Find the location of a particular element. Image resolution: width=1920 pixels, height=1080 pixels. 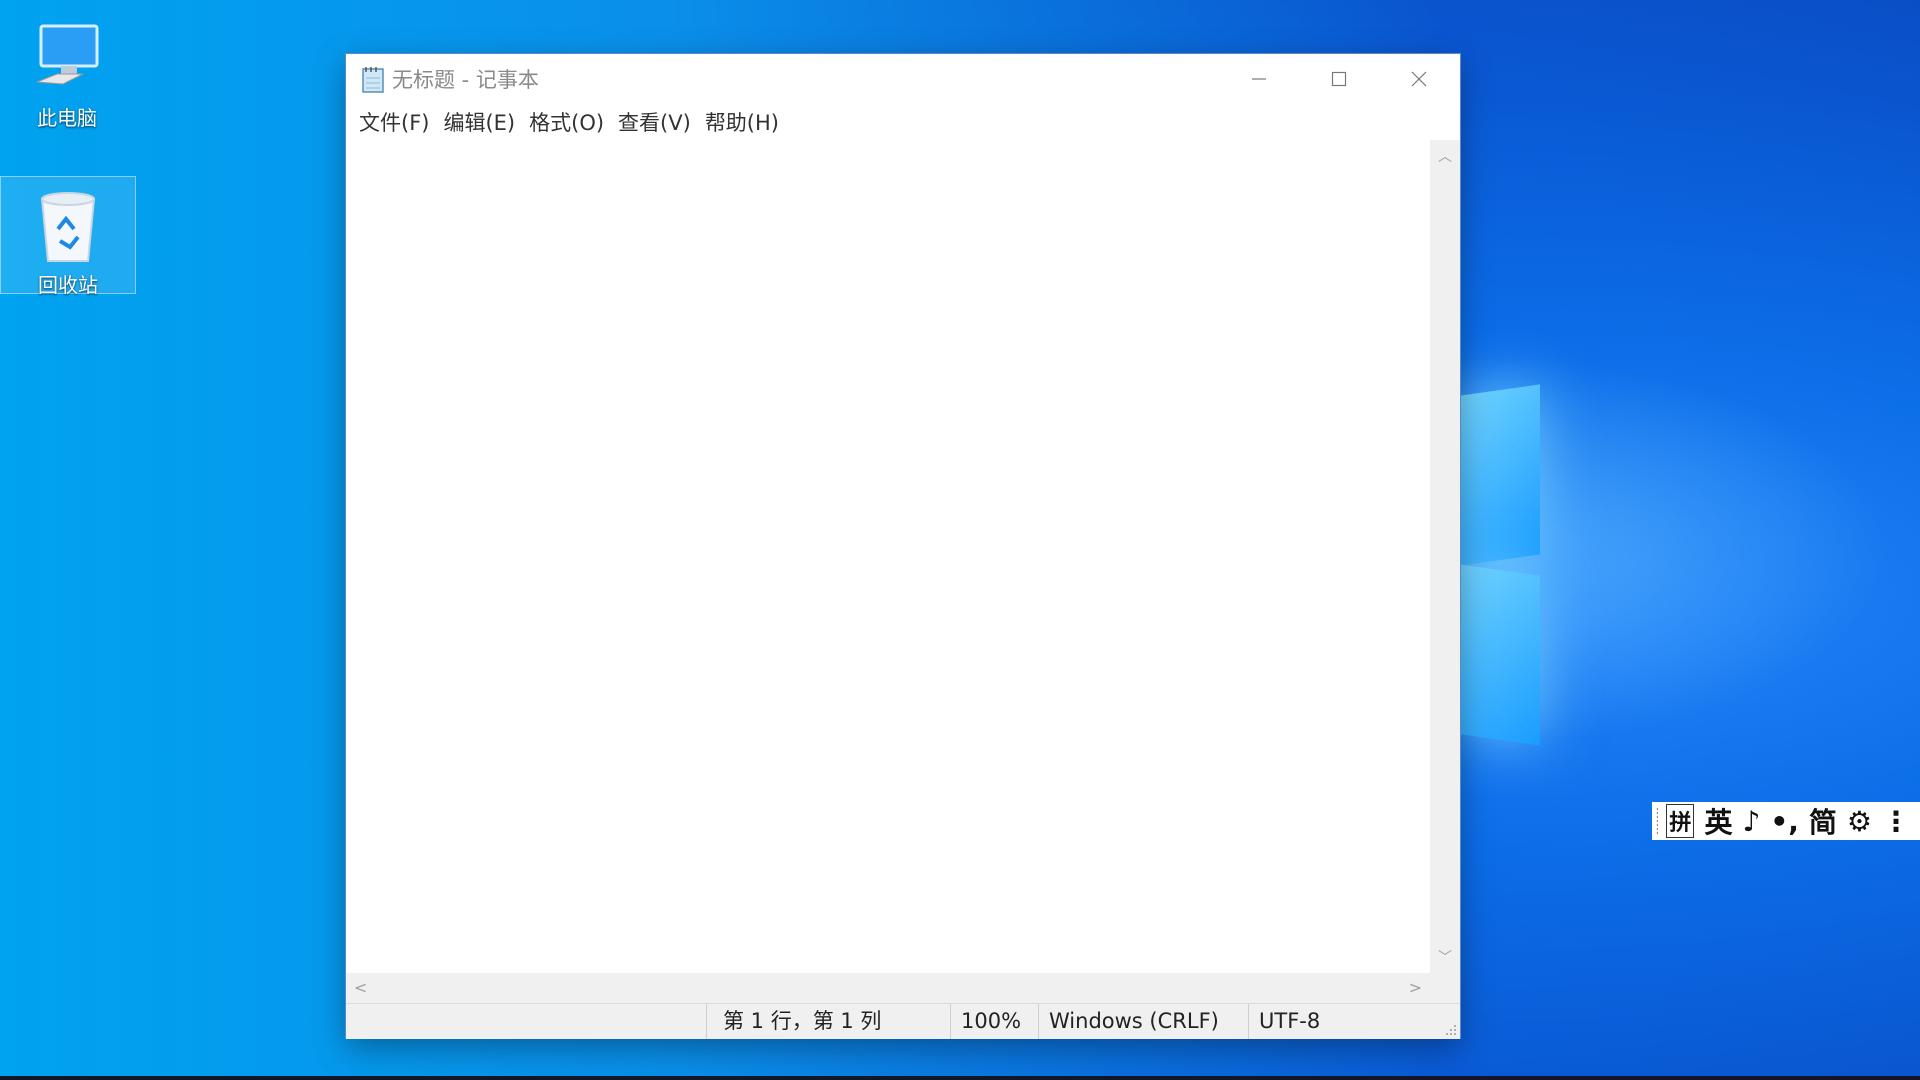

notepad-icon is located at coordinates (373, 79).